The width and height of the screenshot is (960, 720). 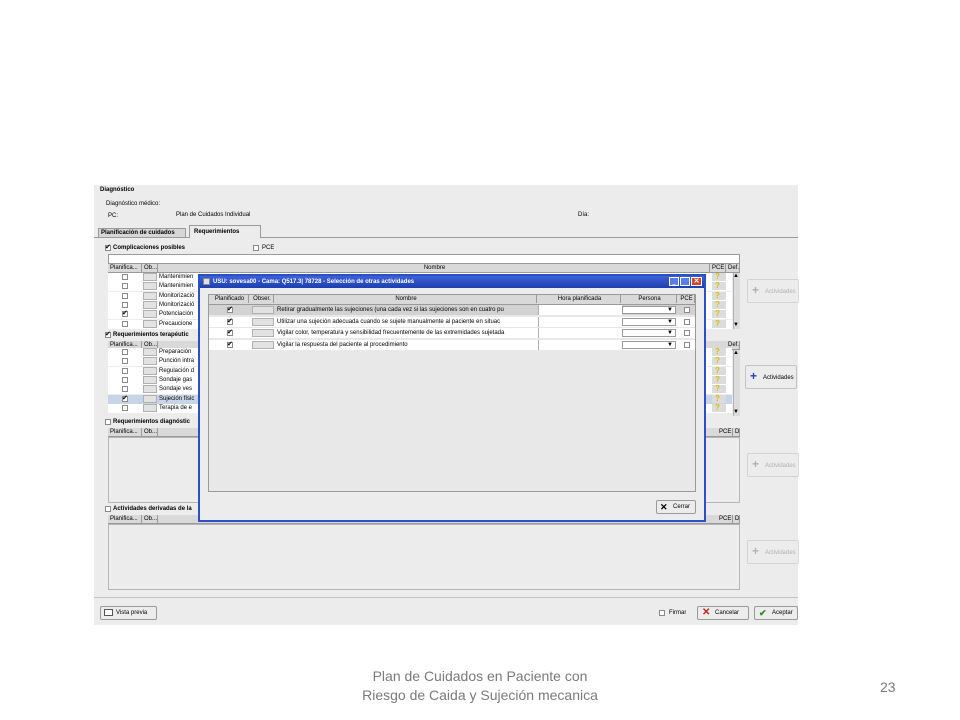 What do you see at coordinates (736, 301) in the screenshot?
I see `complicaciones-scrollbar` at bounding box center [736, 301].